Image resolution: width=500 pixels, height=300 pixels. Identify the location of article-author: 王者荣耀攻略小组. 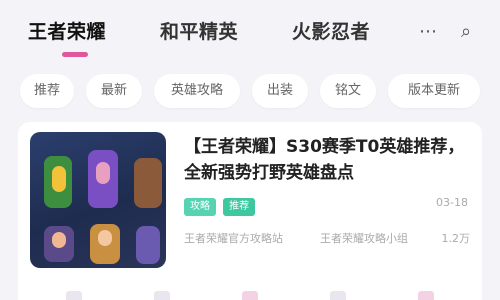
(364, 238).